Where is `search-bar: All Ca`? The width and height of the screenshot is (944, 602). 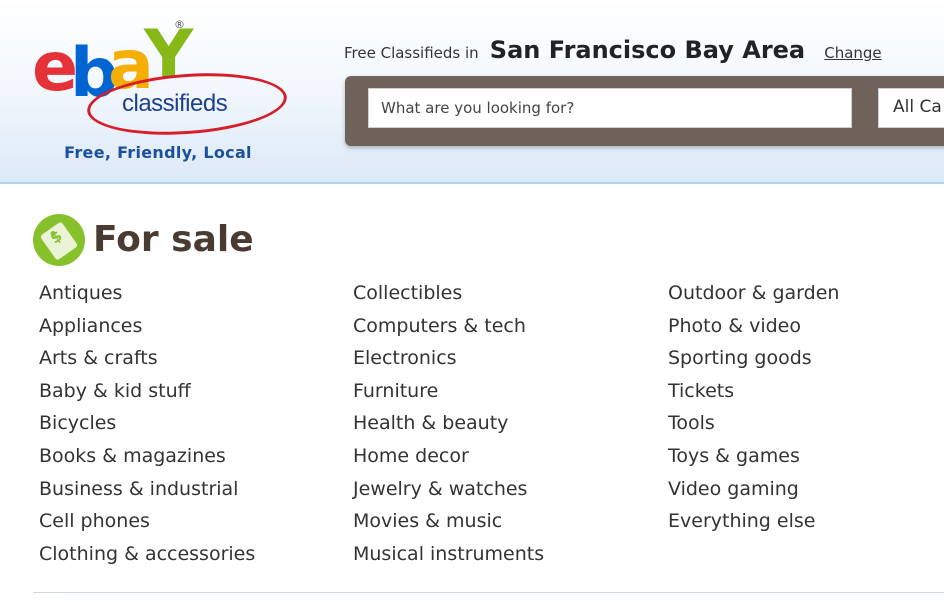
search-bar: All Ca is located at coordinates (644, 111).